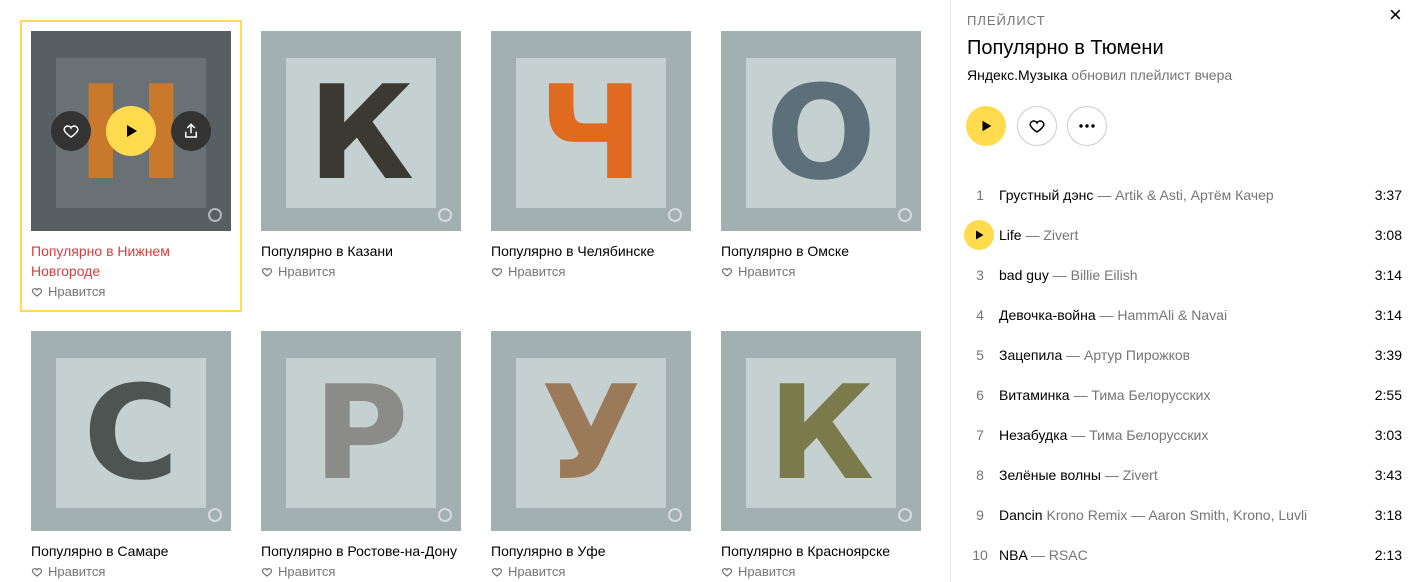 Image resolution: width=1421 pixels, height=582 pixels. I want to click on like-overlay-button, so click(71, 131).